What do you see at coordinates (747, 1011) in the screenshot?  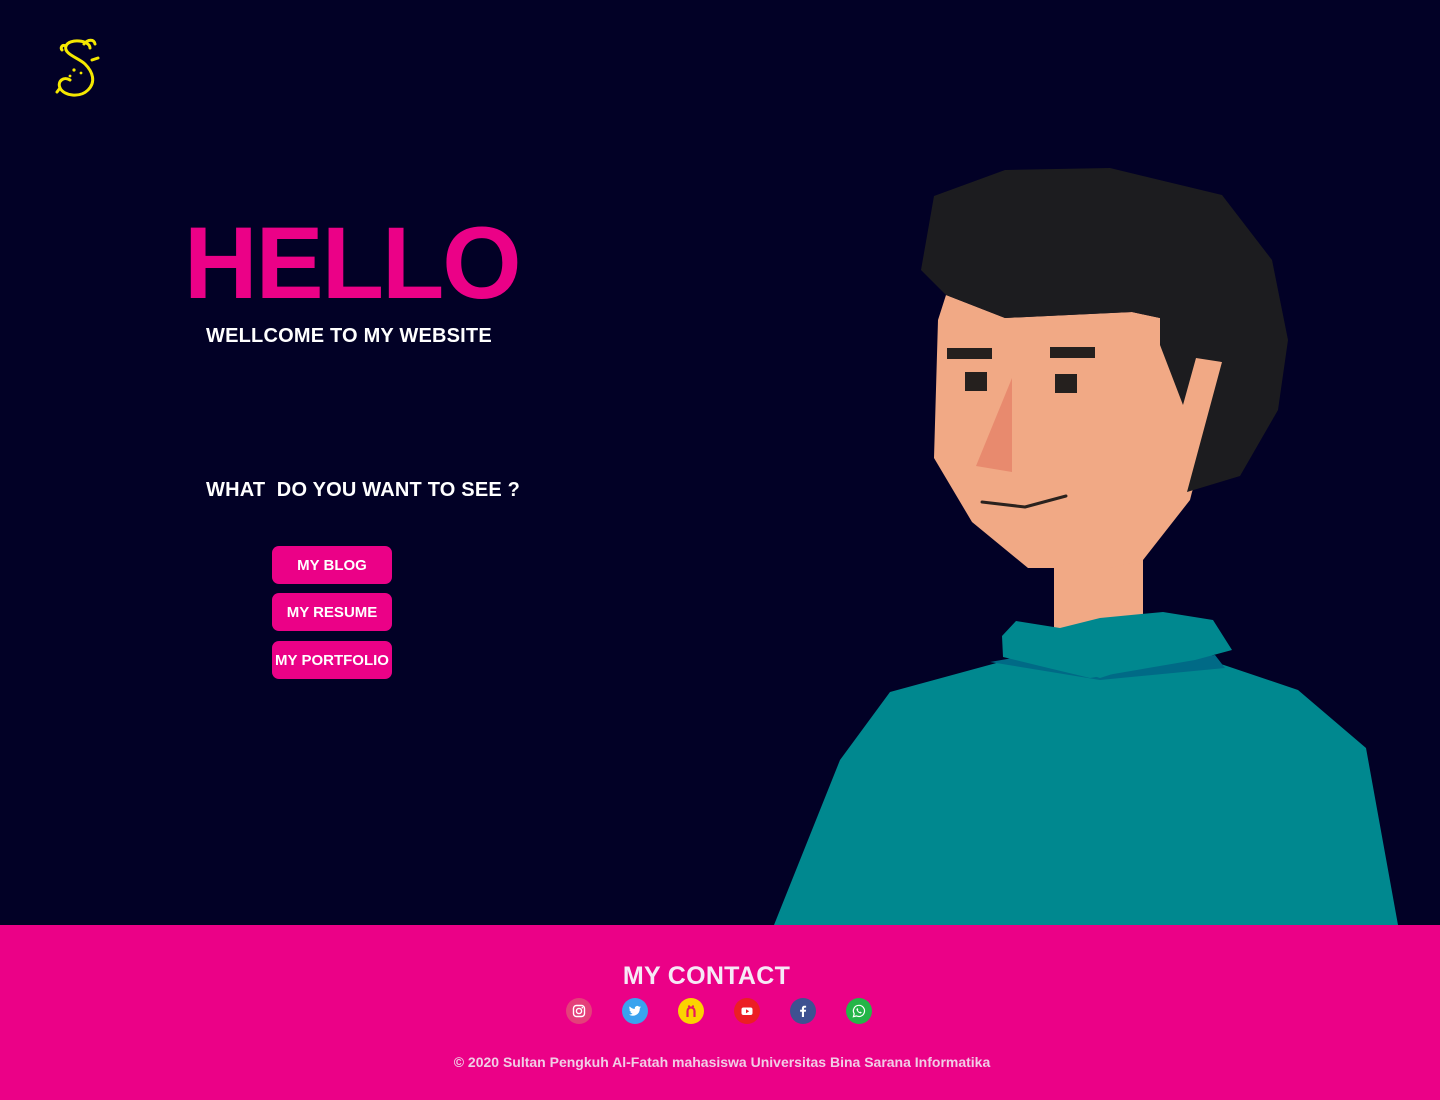 I see `youtube-icon` at bounding box center [747, 1011].